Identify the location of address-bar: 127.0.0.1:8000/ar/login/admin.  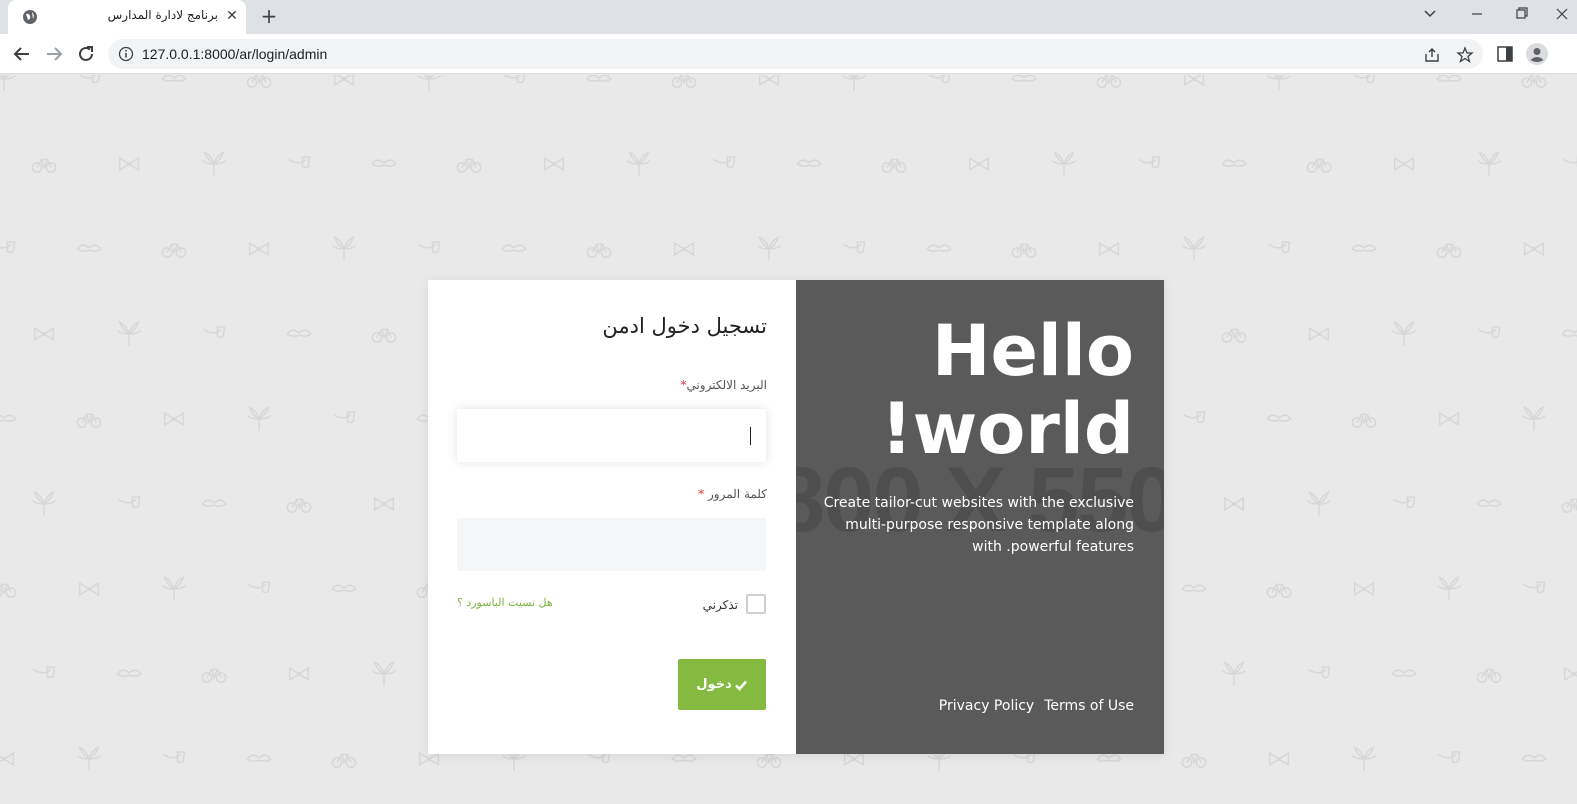
(795, 54).